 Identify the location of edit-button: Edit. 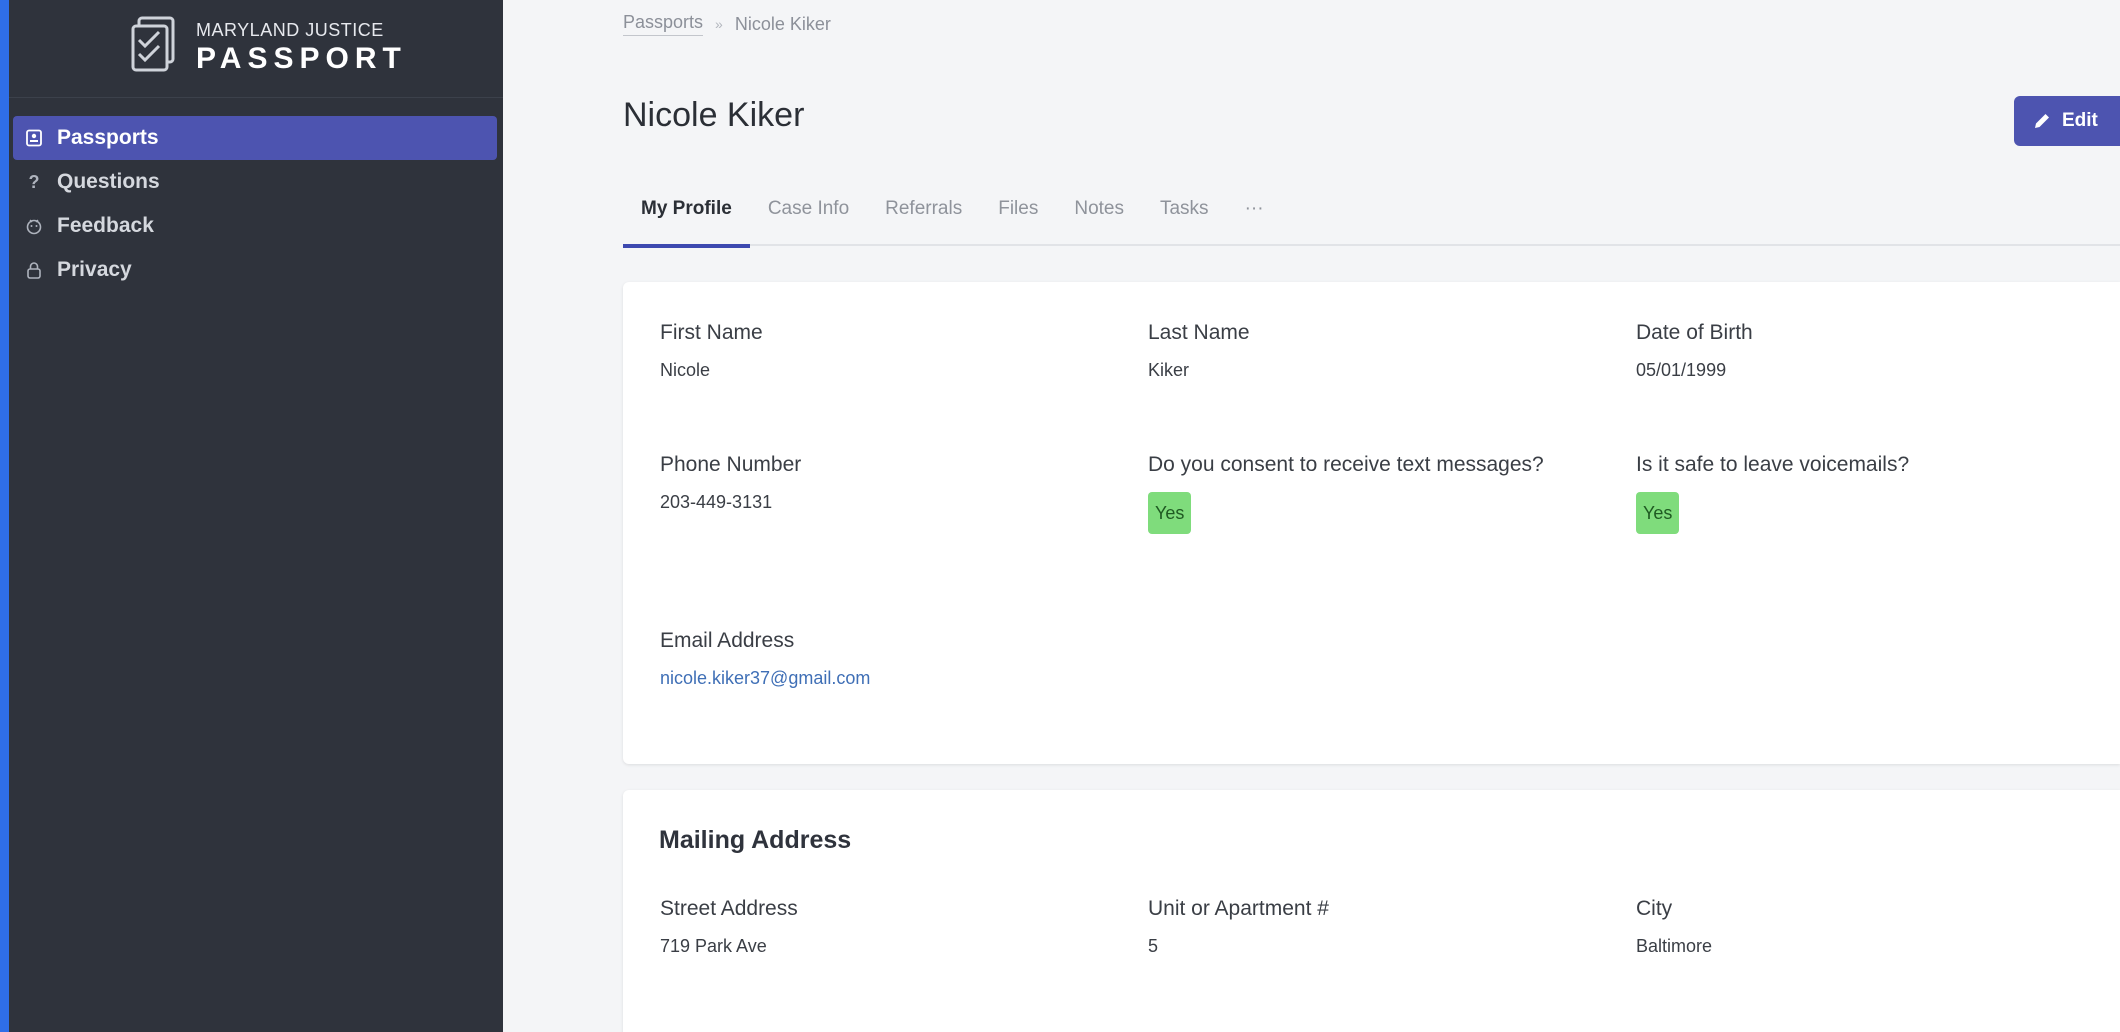
(2067, 121).